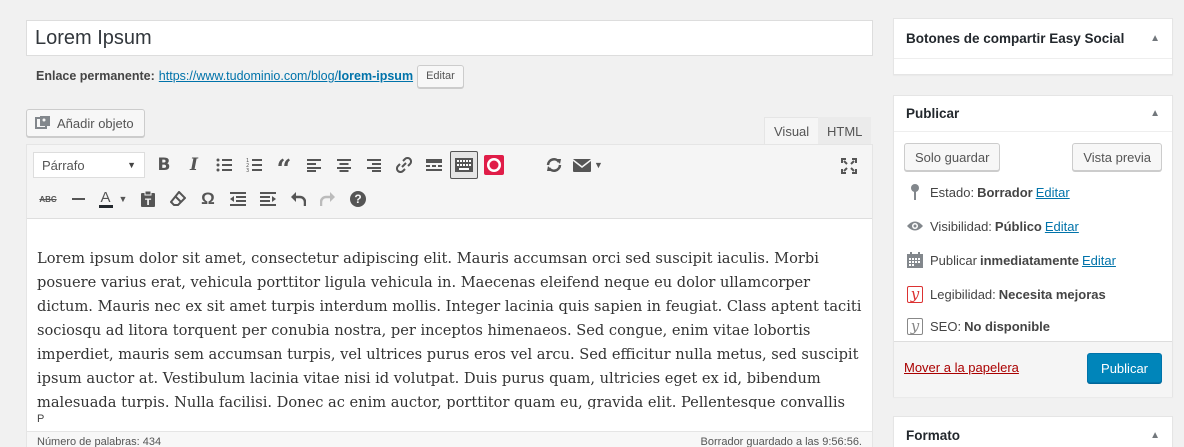 The image size is (1184, 447). I want to click on align-left-icon, so click(314, 165).